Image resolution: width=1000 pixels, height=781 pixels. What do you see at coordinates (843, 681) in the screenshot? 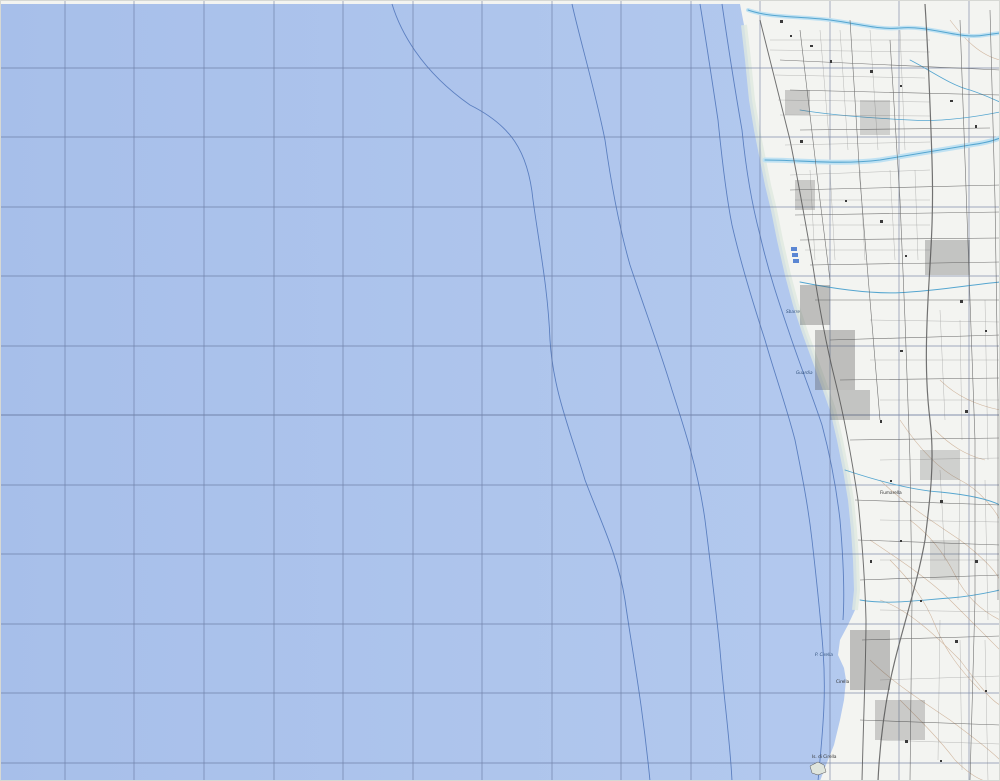
I see `label-cirella: Cirella` at bounding box center [843, 681].